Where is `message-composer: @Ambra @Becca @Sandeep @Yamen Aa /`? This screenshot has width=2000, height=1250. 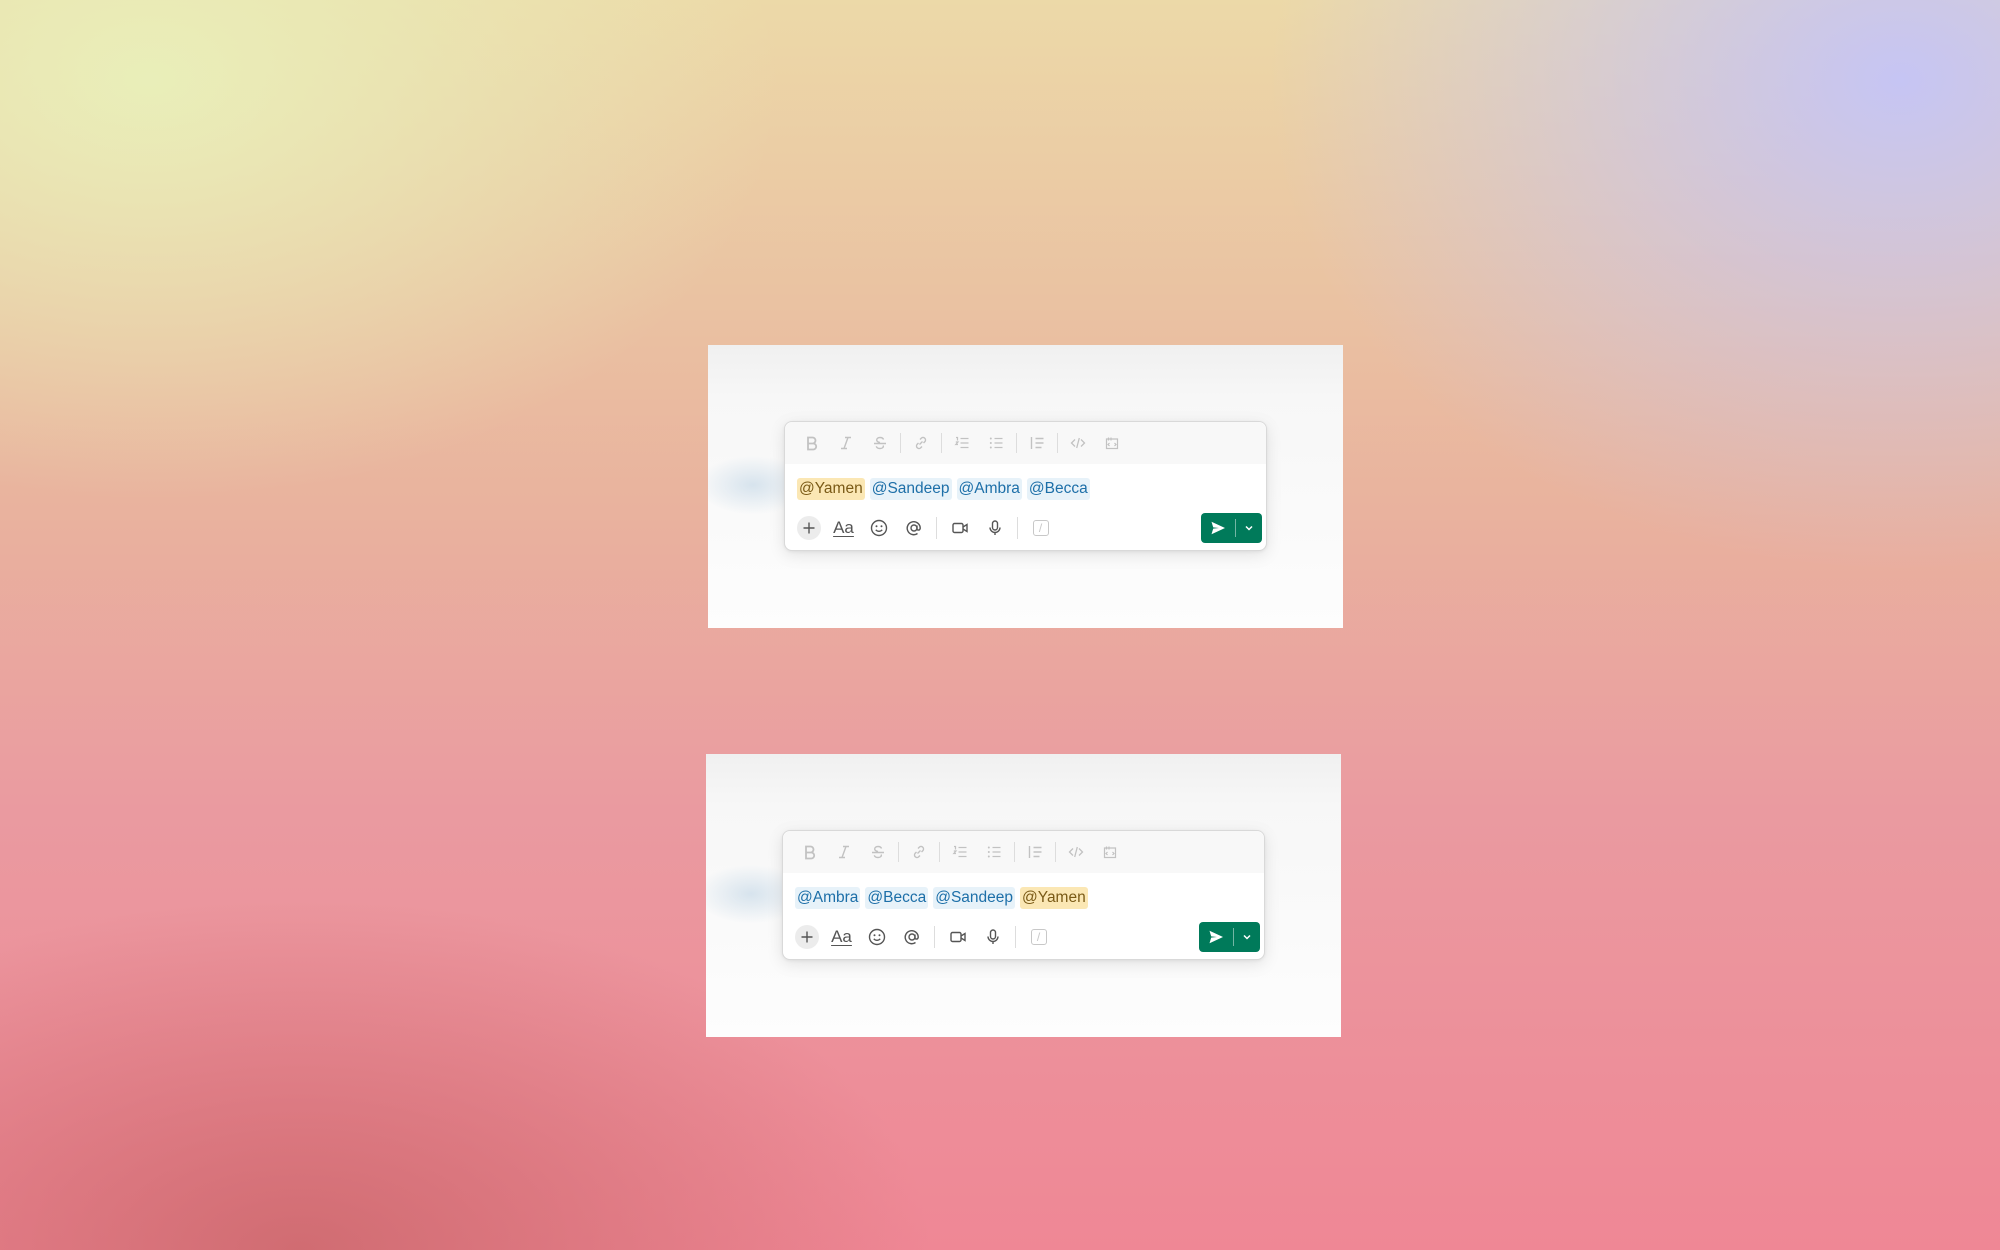
message-composer: @Ambra @Becca @Sandeep @Yamen Aa / is located at coordinates (1023, 895).